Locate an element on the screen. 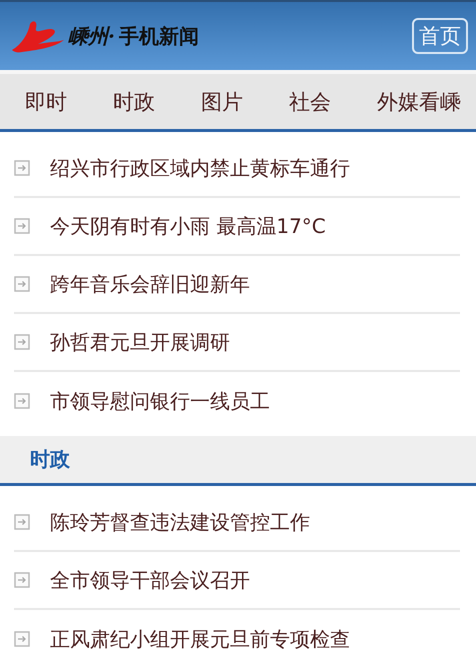 This screenshot has width=476, height=665. news-link: 市领导慰问银行一线员工 is located at coordinates (160, 401).